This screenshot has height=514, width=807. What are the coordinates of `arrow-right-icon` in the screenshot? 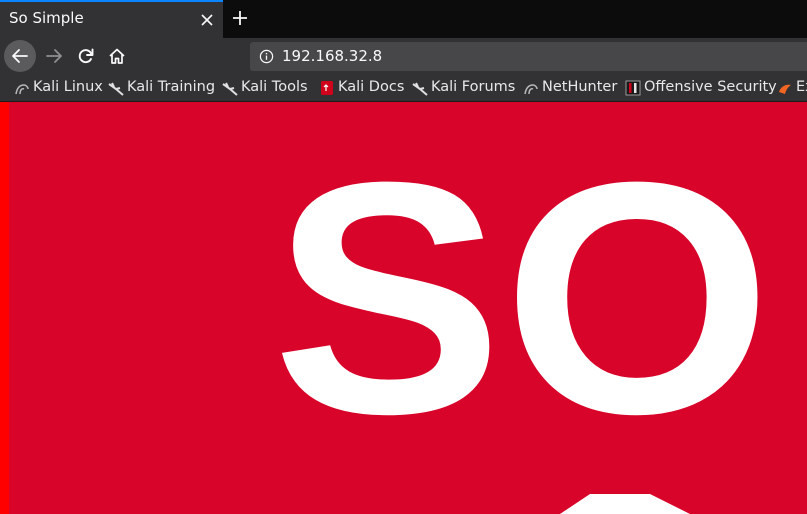 It's located at (54, 56).